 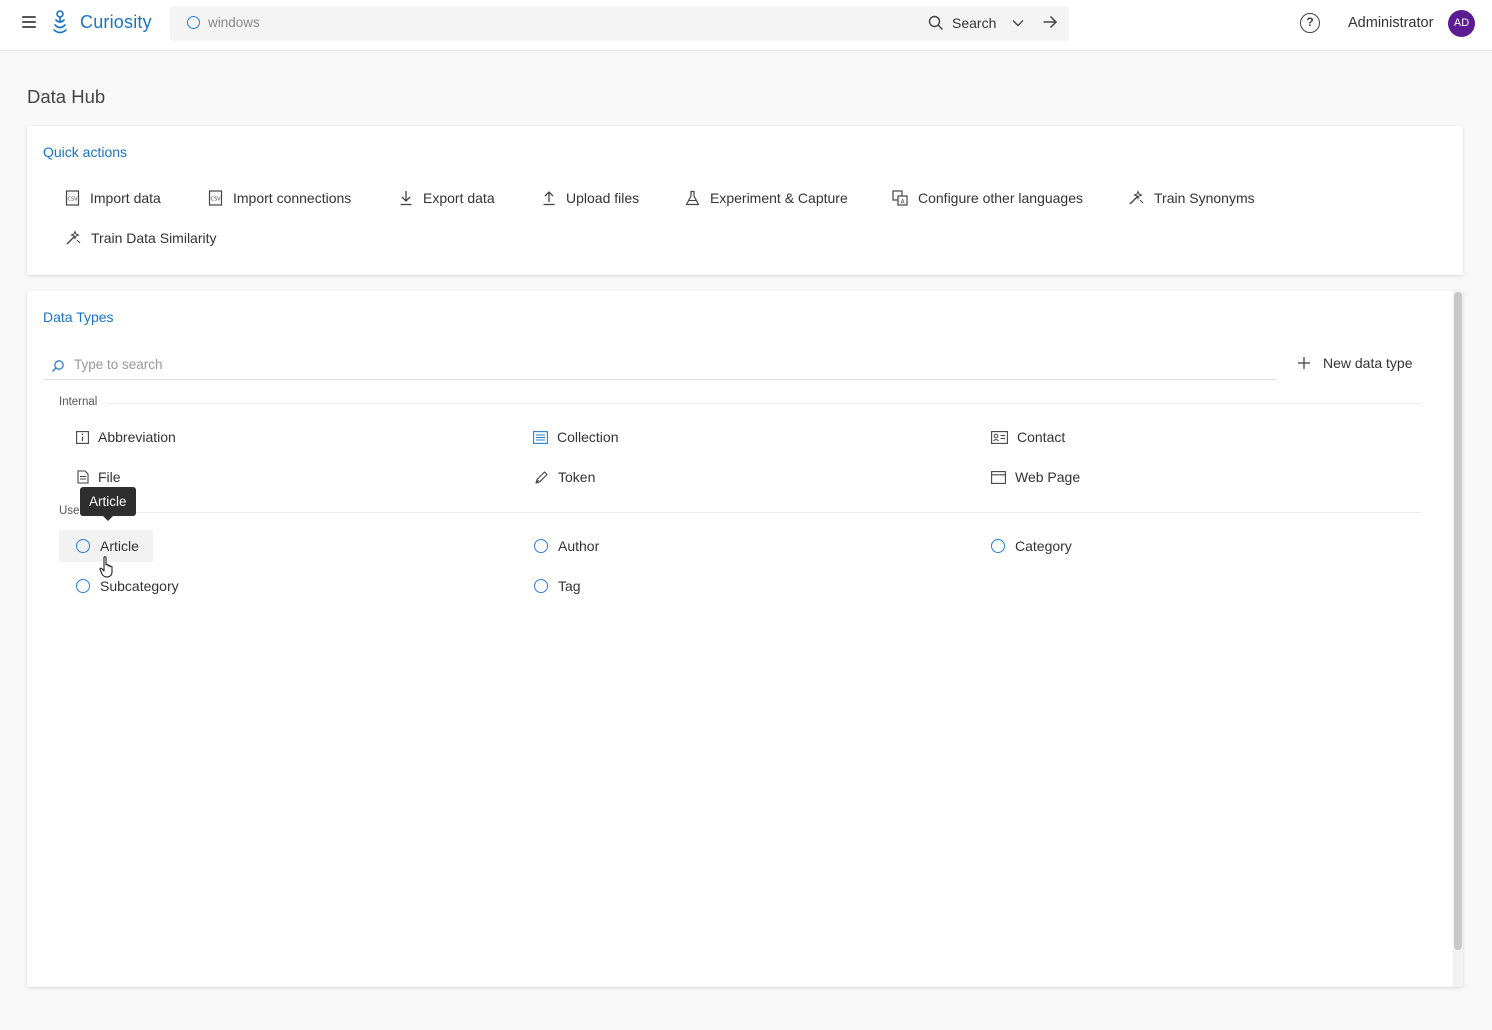 I want to click on document-icon, so click(x=83, y=477).